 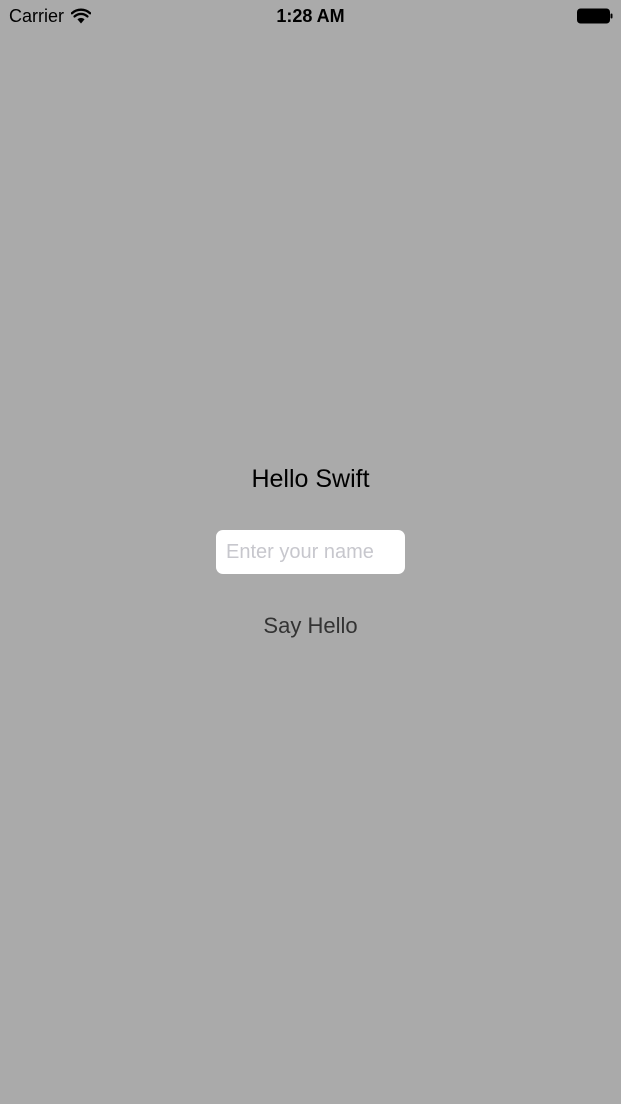 I want to click on status-time: 1:28 AM, so click(x=310, y=16).